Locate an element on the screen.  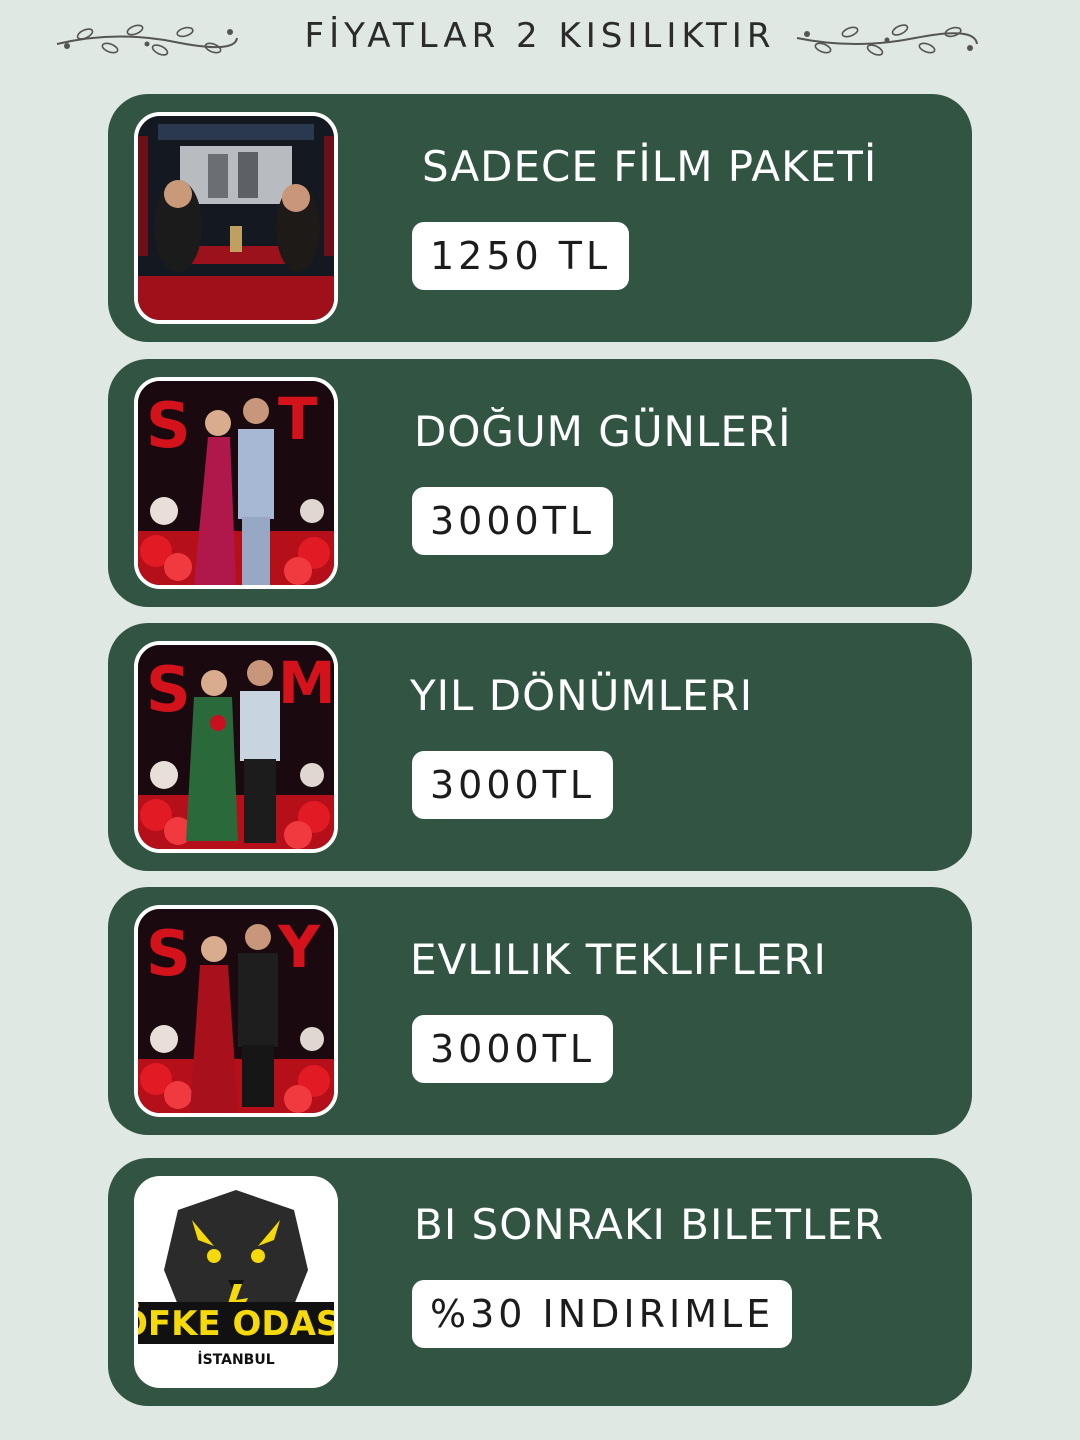
package-title: EVLILIK TEKLIFLERI is located at coordinates (618, 959).